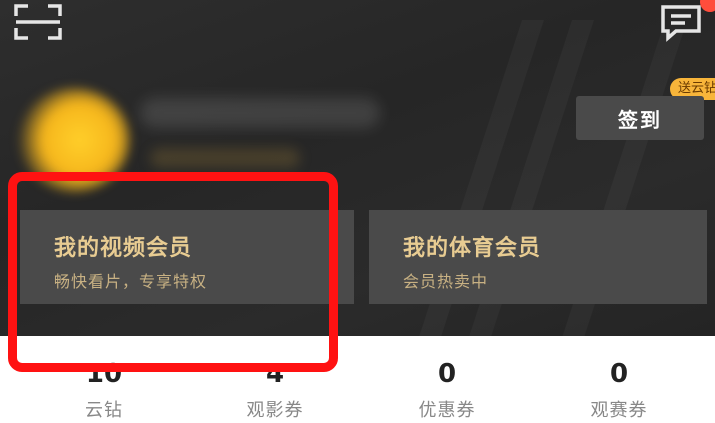 The height and width of the screenshot is (423, 715). Describe the element at coordinates (707, 6) in the screenshot. I see `notification-dot` at that location.